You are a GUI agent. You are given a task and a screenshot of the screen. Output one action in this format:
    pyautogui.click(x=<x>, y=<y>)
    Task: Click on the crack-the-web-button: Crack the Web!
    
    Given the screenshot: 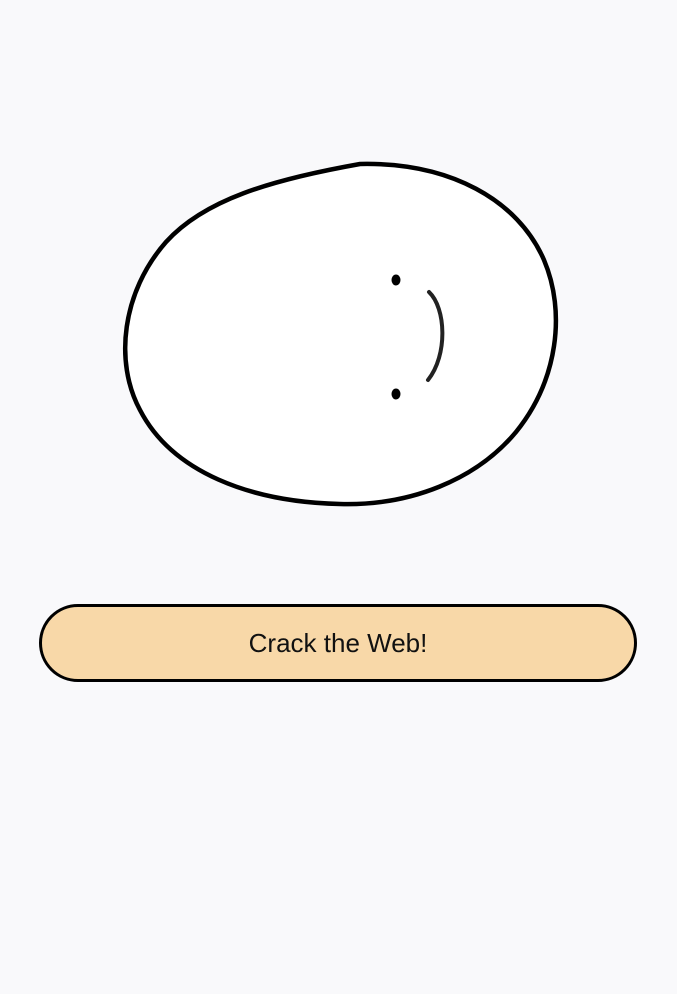 What is the action you would take?
    pyautogui.click(x=338, y=643)
    